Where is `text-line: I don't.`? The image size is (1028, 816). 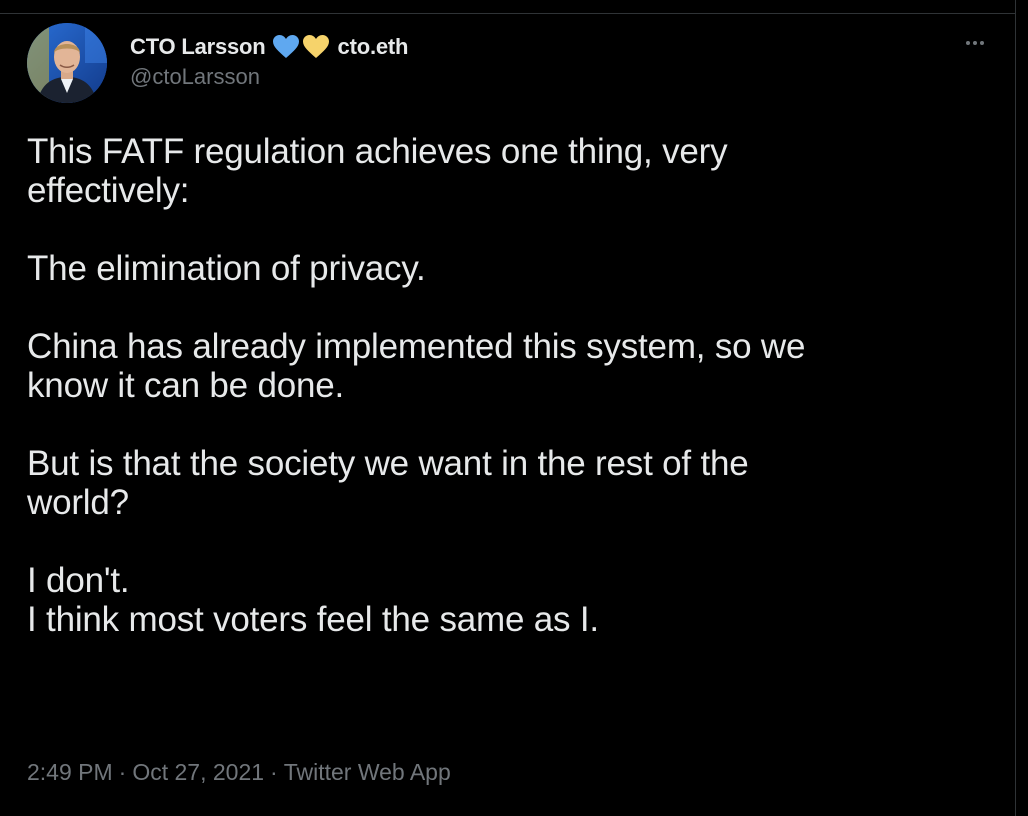
text-line: I don't. is located at coordinates (78, 580).